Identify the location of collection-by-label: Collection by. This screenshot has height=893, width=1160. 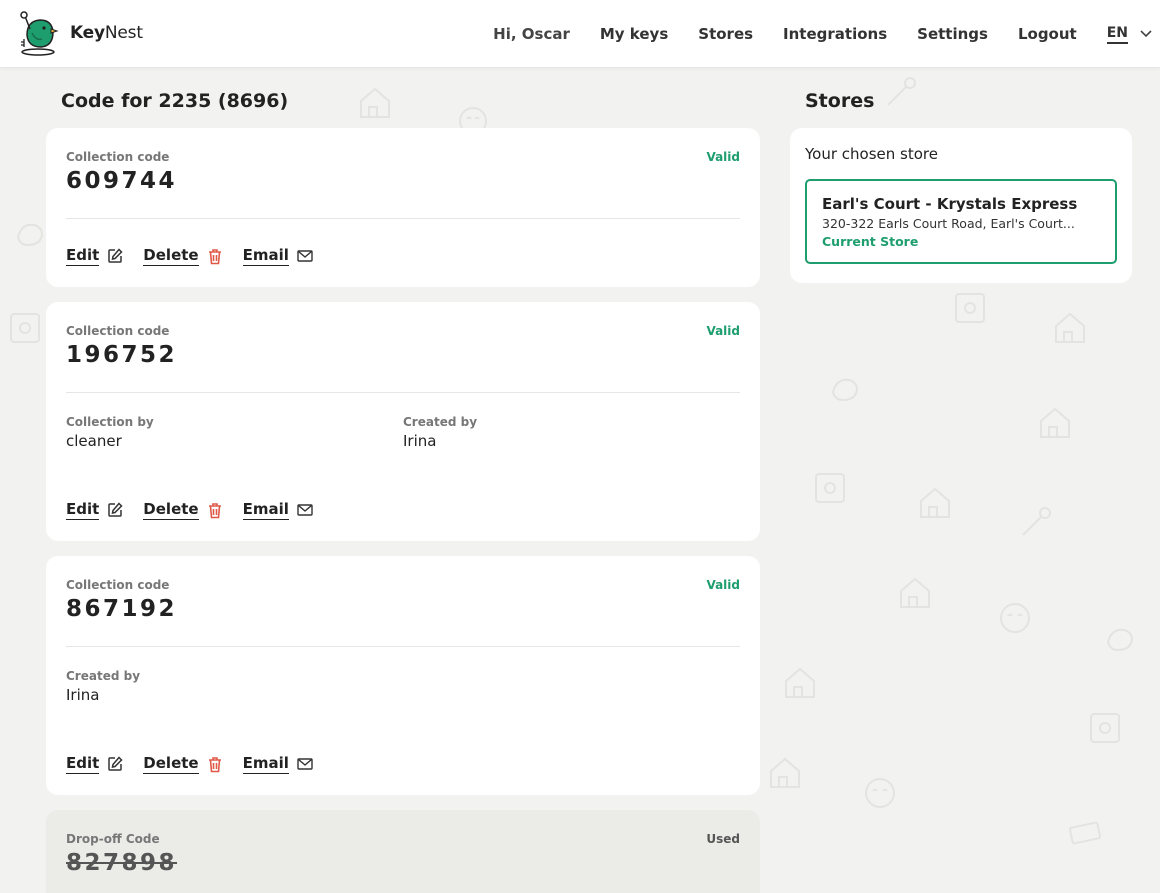
(110, 422).